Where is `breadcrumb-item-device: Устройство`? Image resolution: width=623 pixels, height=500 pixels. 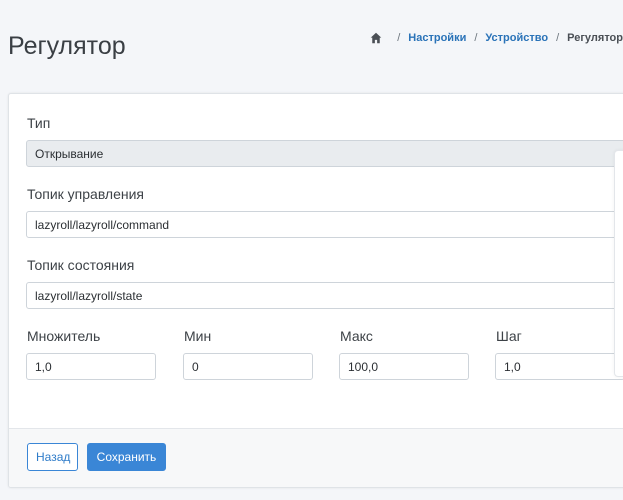 breadcrumb-item-device: Устройство is located at coordinates (516, 38).